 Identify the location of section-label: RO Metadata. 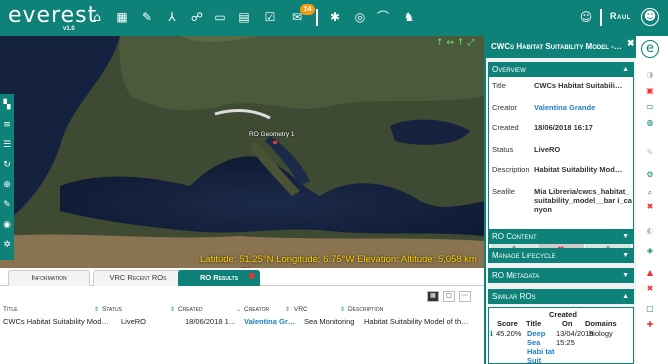
(516, 275).